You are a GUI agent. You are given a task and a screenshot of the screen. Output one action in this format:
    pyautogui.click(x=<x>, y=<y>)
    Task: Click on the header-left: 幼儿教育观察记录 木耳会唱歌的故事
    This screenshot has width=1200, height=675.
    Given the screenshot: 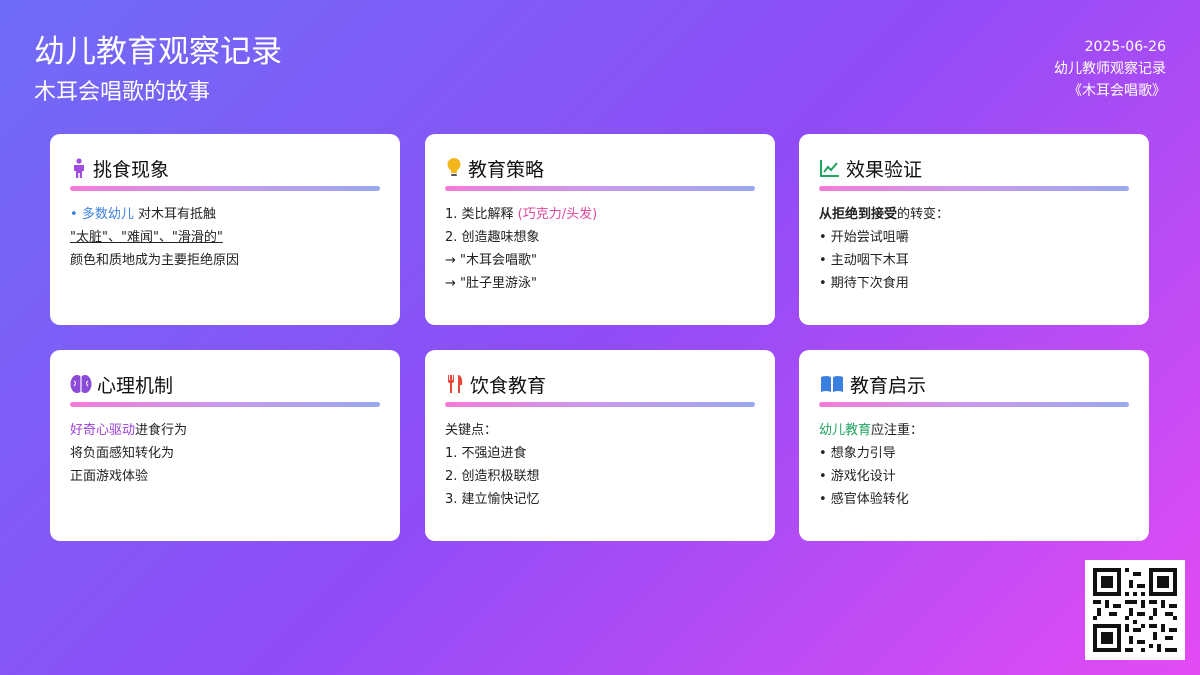 What is the action you would take?
    pyautogui.click(x=158, y=70)
    